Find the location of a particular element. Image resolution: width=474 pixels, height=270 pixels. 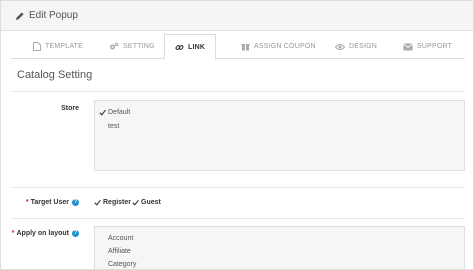

tab-template: TEMPLATE is located at coordinates (58, 46).